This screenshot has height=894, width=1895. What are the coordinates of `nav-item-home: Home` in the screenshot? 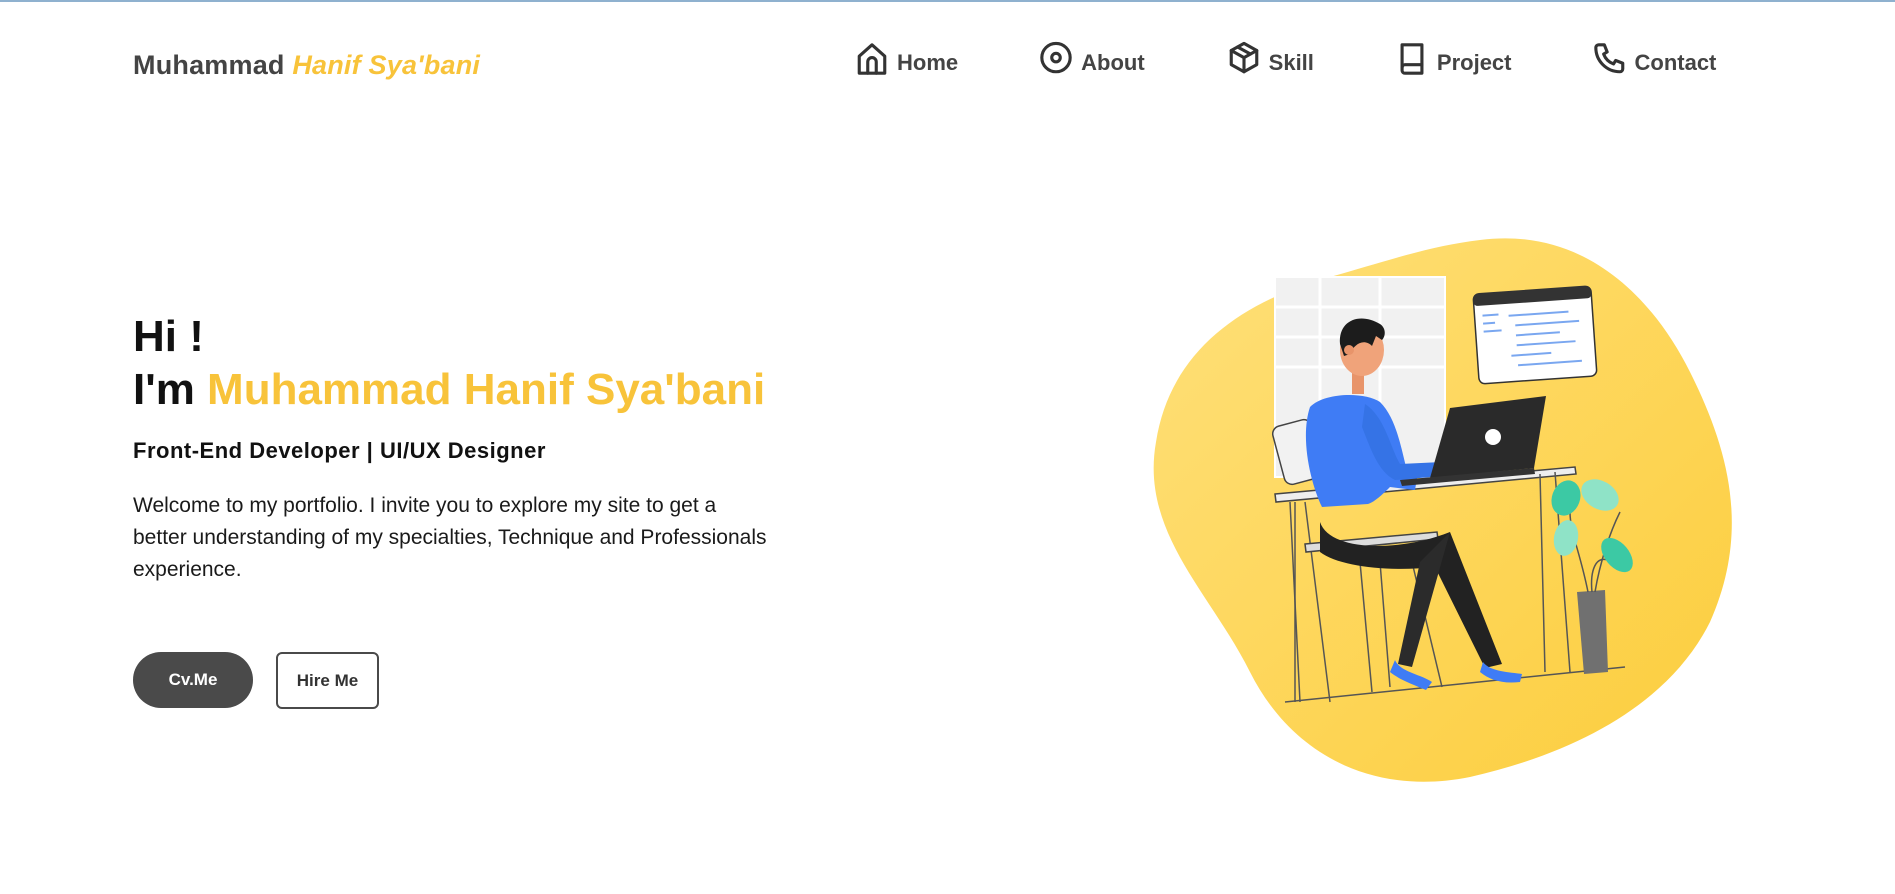 It's located at (906, 59).